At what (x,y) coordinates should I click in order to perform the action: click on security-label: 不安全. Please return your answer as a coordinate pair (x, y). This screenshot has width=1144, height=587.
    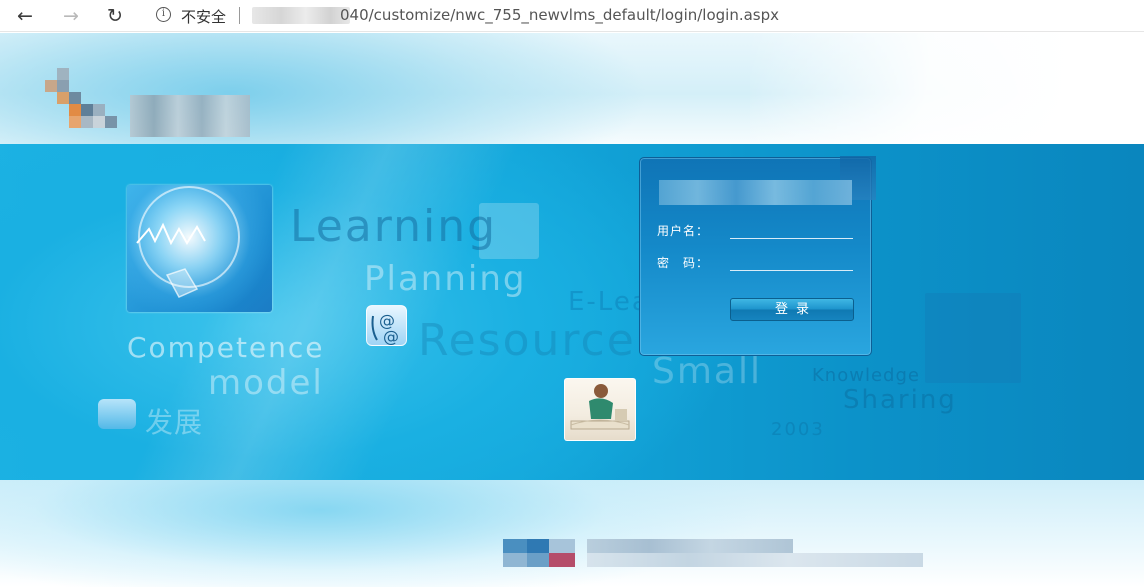
    Looking at the image, I should click on (203, 16).